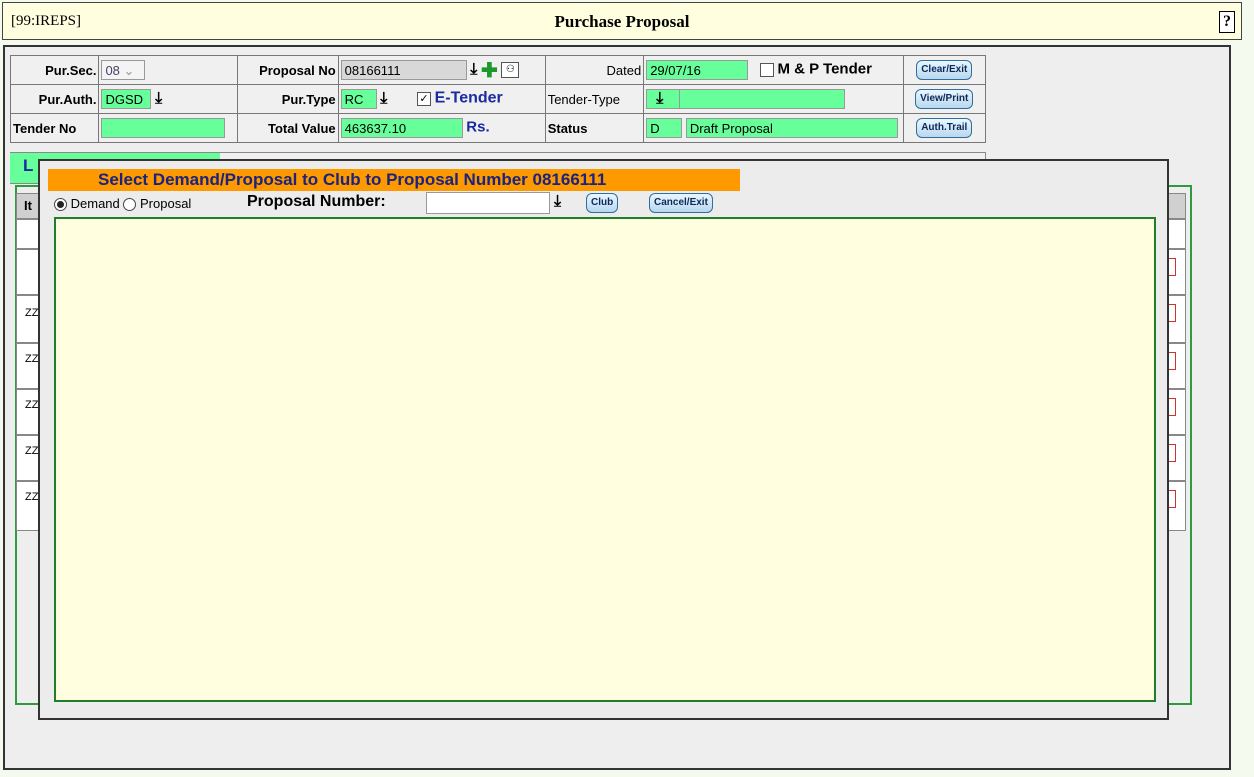 Image resolution: width=1254 pixels, height=777 pixels. I want to click on source-type-radio-group: Demand Proposal, so click(123, 204).